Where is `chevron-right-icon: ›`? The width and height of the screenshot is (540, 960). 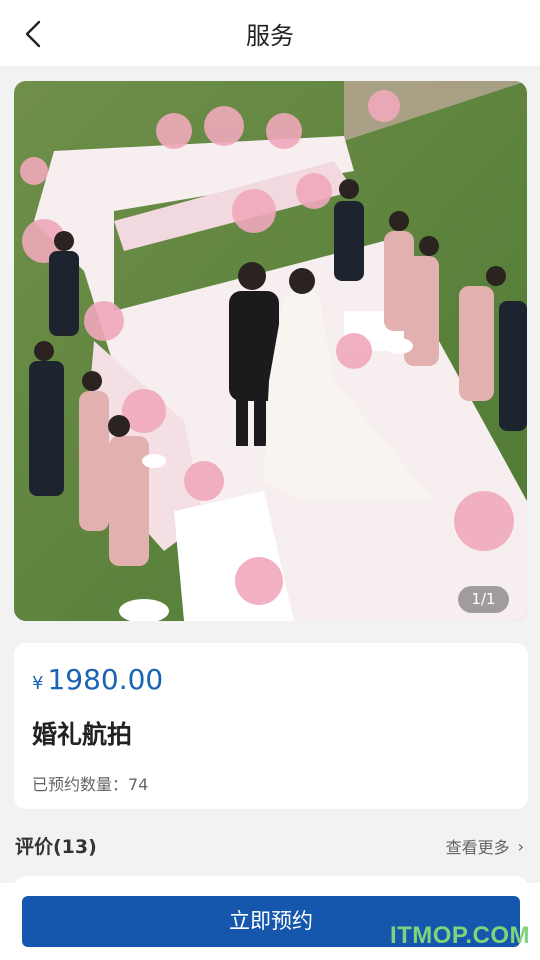 chevron-right-icon: › is located at coordinates (520, 846).